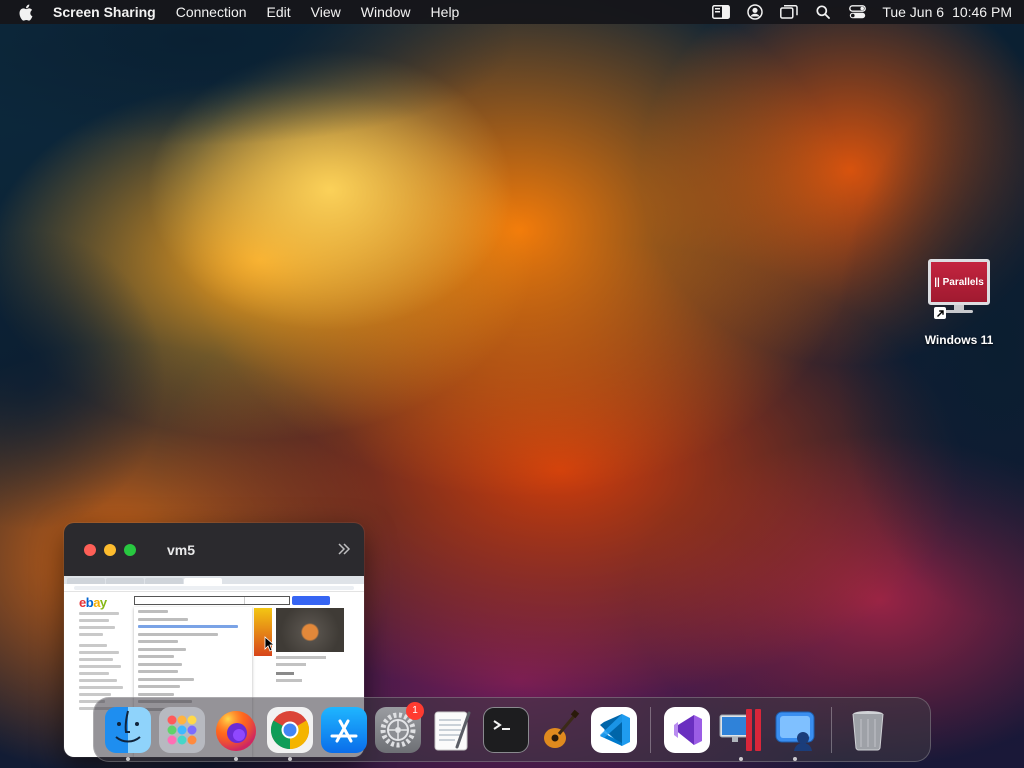 Image resolution: width=1024 pixels, height=768 pixels. I want to click on menu-edit: Edit, so click(279, 12).